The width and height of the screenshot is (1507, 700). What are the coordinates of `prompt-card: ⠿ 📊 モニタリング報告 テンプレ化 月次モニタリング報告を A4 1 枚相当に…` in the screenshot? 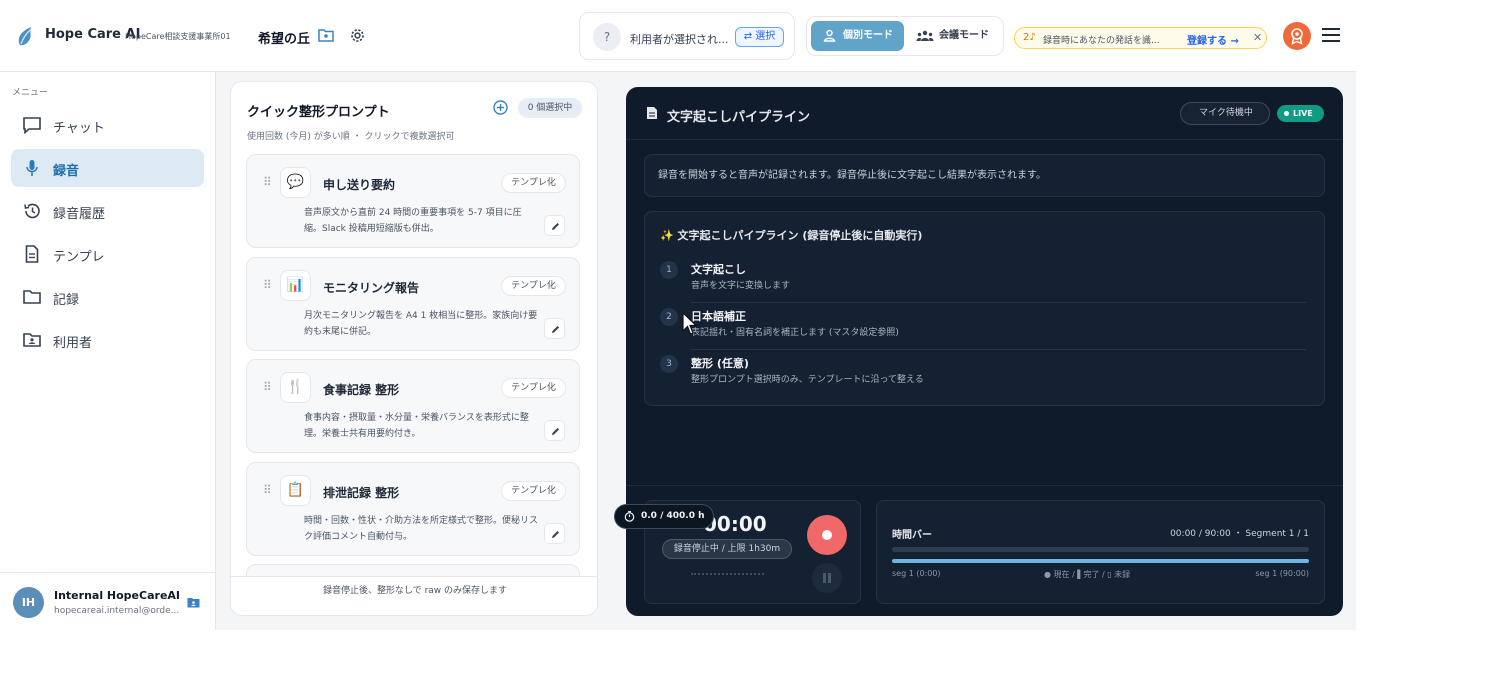 It's located at (413, 304).